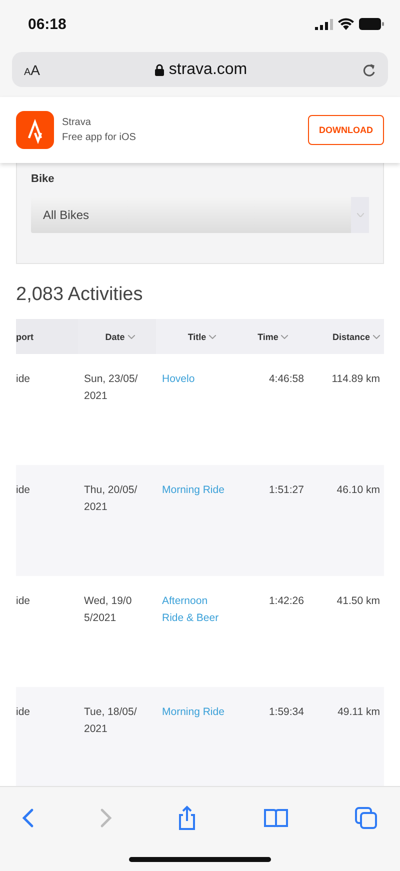  What do you see at coordinates (199, 336) in the screenshot?
I see `sort-header: Title` at bounding box center [199, 336].